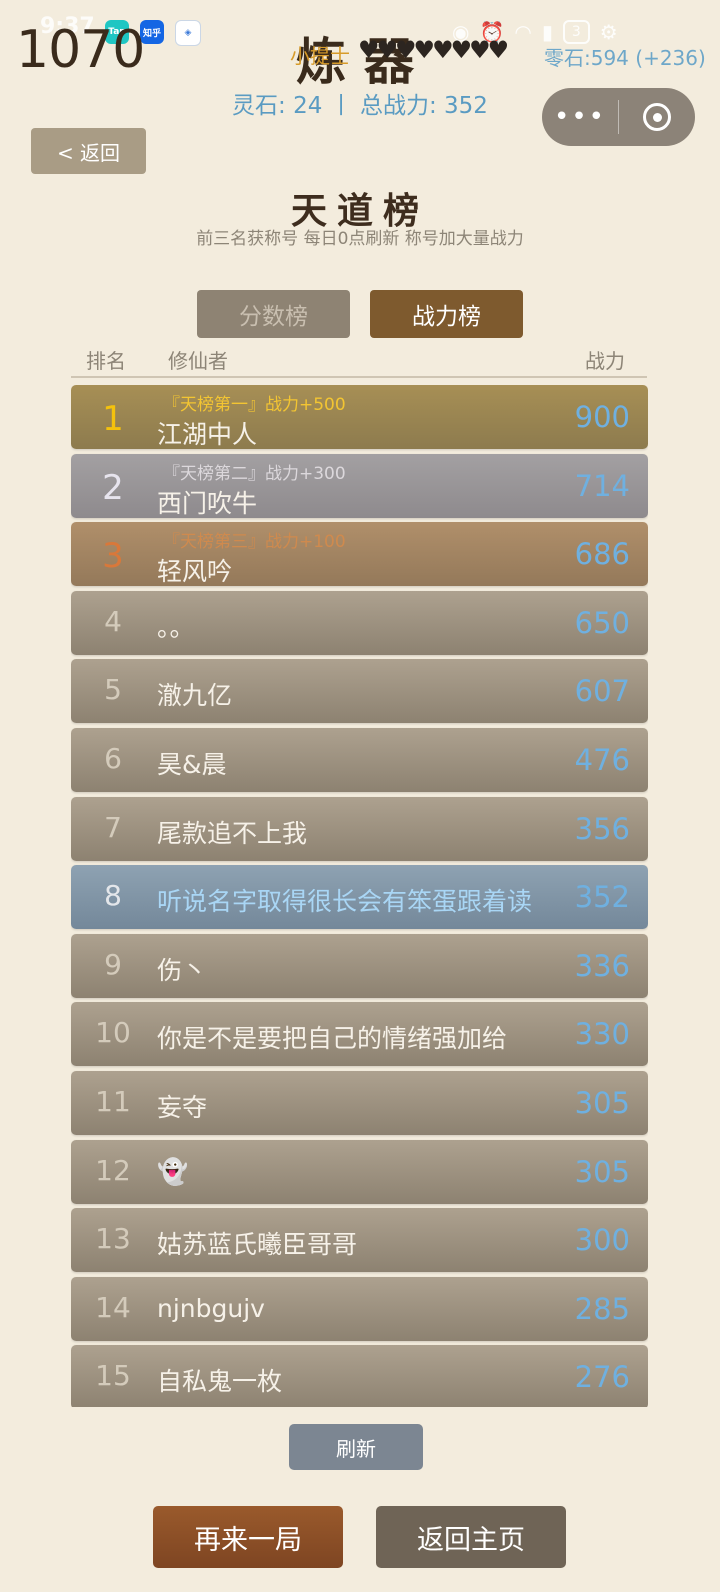 The width and height of the screenshot is (720, 1592). Describe the element at coordinates (547, 32) in the screenshot. I see `signal-icon: ▮` at that location.